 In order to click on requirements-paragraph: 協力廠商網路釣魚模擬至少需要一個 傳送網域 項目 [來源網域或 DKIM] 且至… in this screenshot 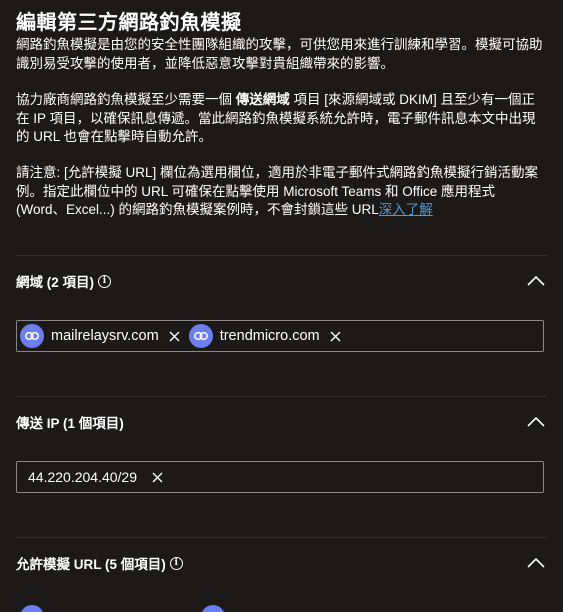, I will do `click(281, 119)`.